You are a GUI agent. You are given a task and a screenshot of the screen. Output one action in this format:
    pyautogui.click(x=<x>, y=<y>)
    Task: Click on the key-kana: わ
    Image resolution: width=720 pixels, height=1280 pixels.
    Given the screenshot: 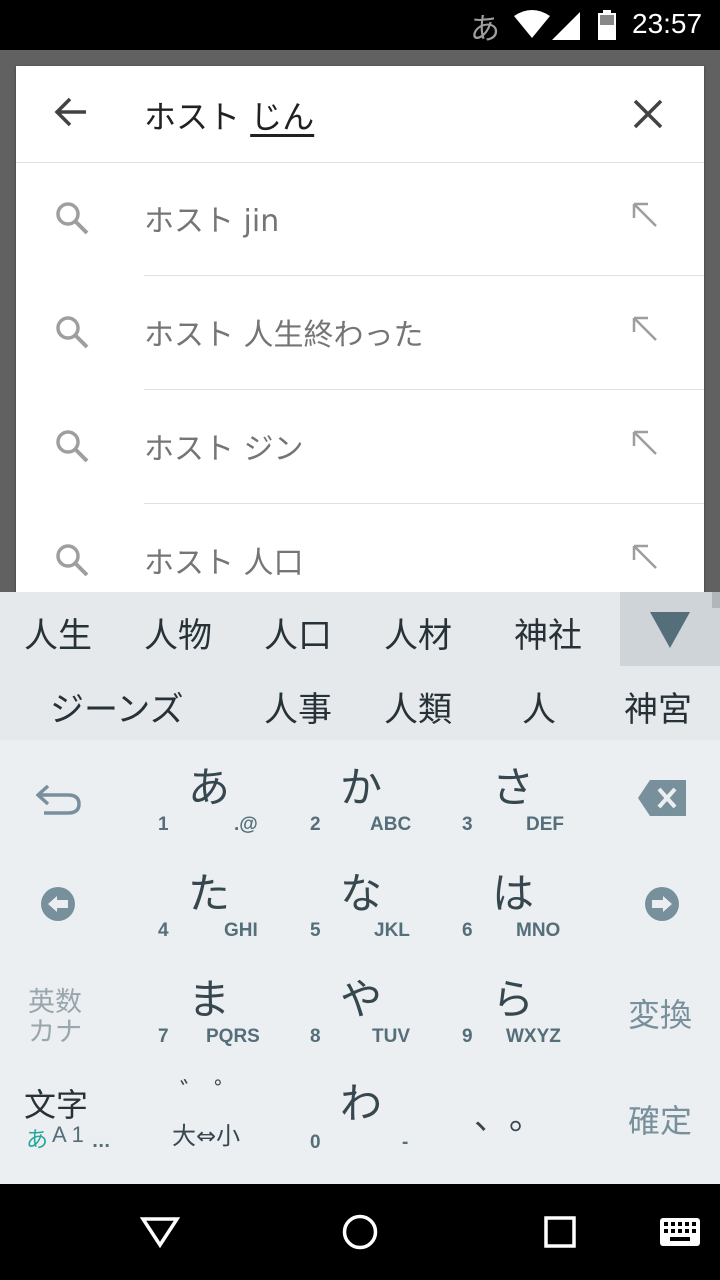 What is the action you would take?
    pyautogui.click(x=361, y=1103)
    